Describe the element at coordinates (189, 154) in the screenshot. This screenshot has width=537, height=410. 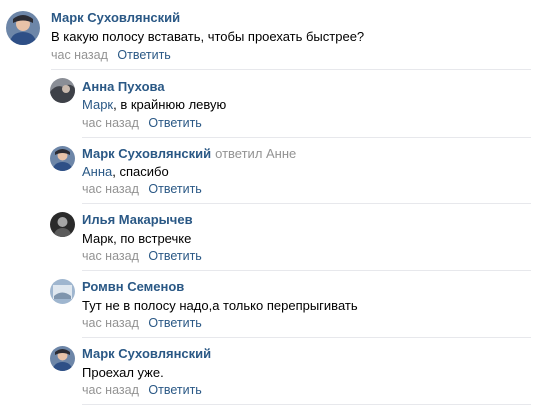
I see `comment-author: Марк Суховлянский ответил Анне` at that location.